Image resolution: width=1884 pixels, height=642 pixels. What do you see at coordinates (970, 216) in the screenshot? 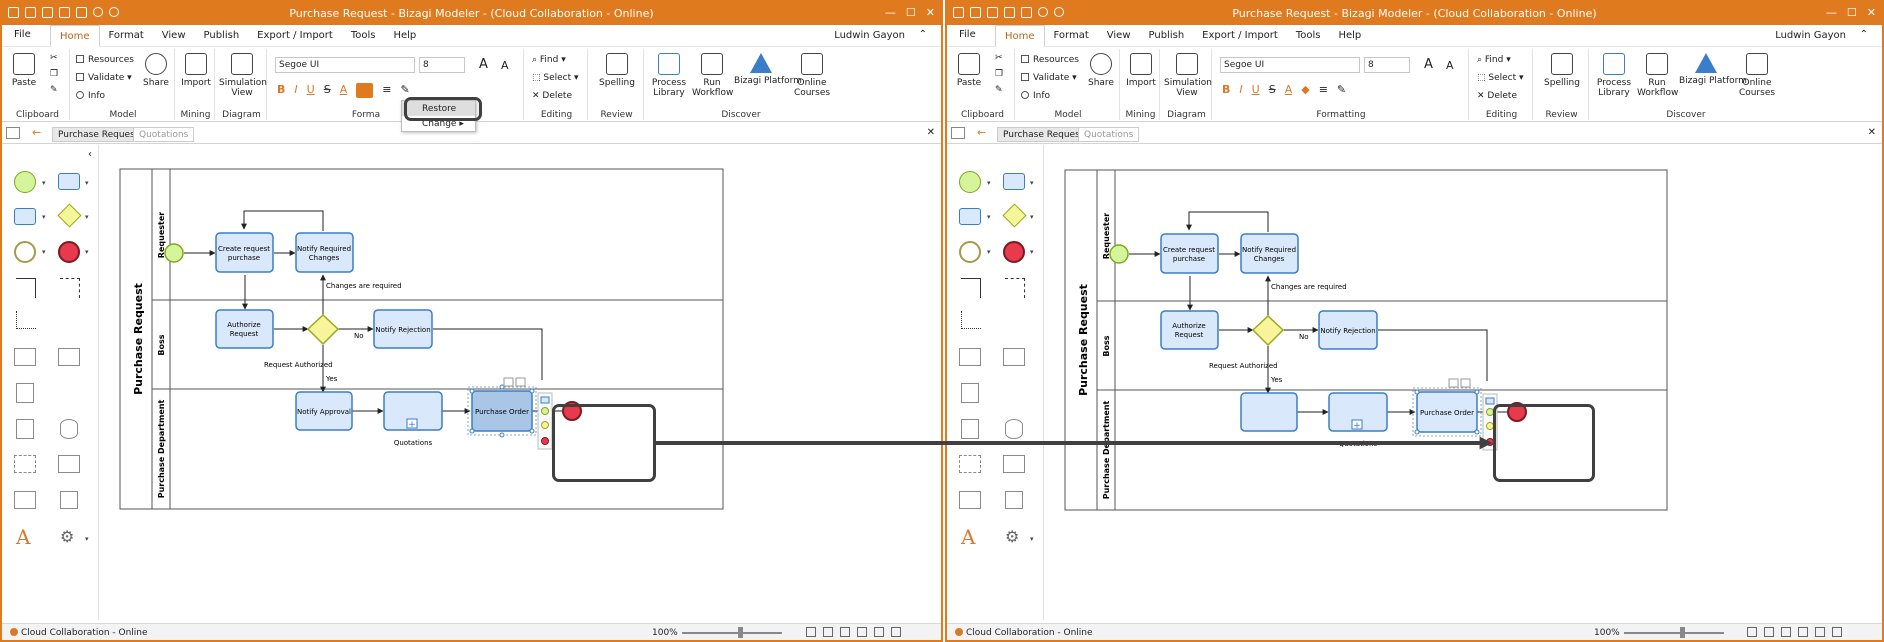
I see `subprocess-icon` at bounding box center [970, 216].